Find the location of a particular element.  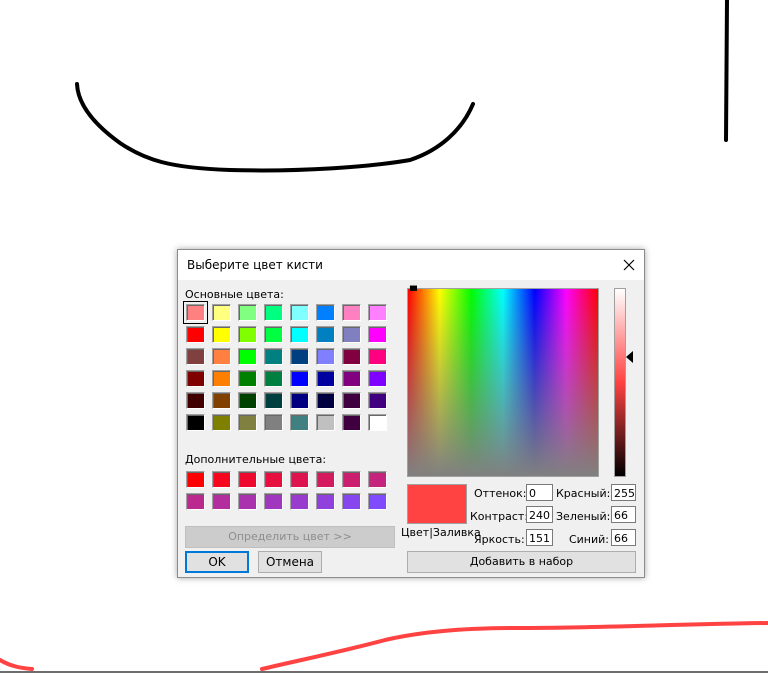

color-spectrum is located at coordinates (503, 382).